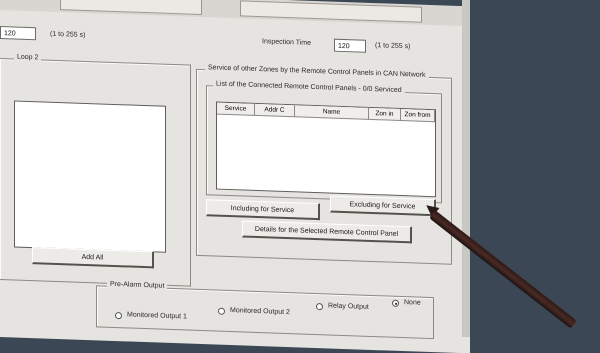 This screenshot has width=600, height=353. What do you see at coordinates (395, 303) in the screenshot?
I see `radio-none` at bounding box center [395, 303].